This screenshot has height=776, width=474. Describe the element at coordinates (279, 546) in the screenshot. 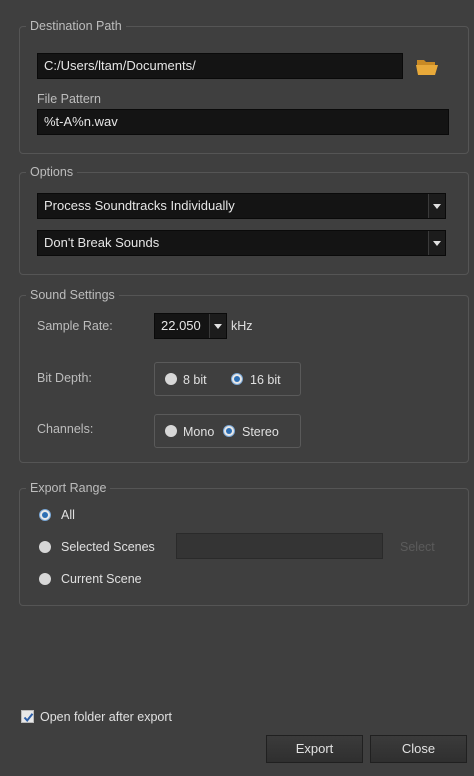

I see `selected-scenes-field` at that location.